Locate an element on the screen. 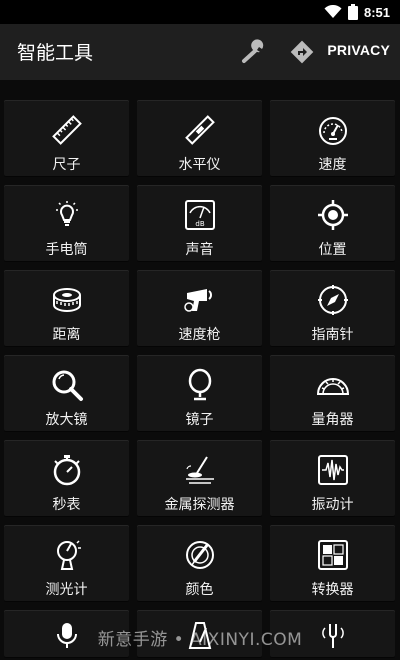 This screenshot has height=660, width=400. wrench-button is located at coordinates (255, 52).